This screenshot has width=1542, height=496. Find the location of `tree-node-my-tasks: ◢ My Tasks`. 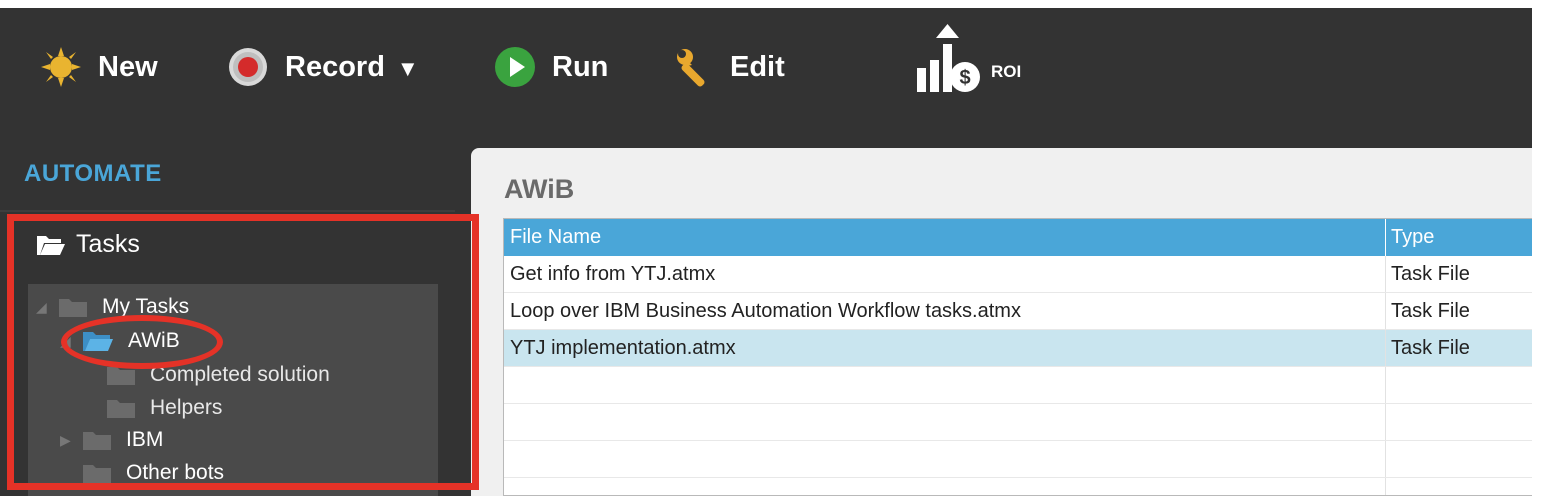

tree-node-my-tasks: ◢ My Tasks is located at coordinates (112, 307).